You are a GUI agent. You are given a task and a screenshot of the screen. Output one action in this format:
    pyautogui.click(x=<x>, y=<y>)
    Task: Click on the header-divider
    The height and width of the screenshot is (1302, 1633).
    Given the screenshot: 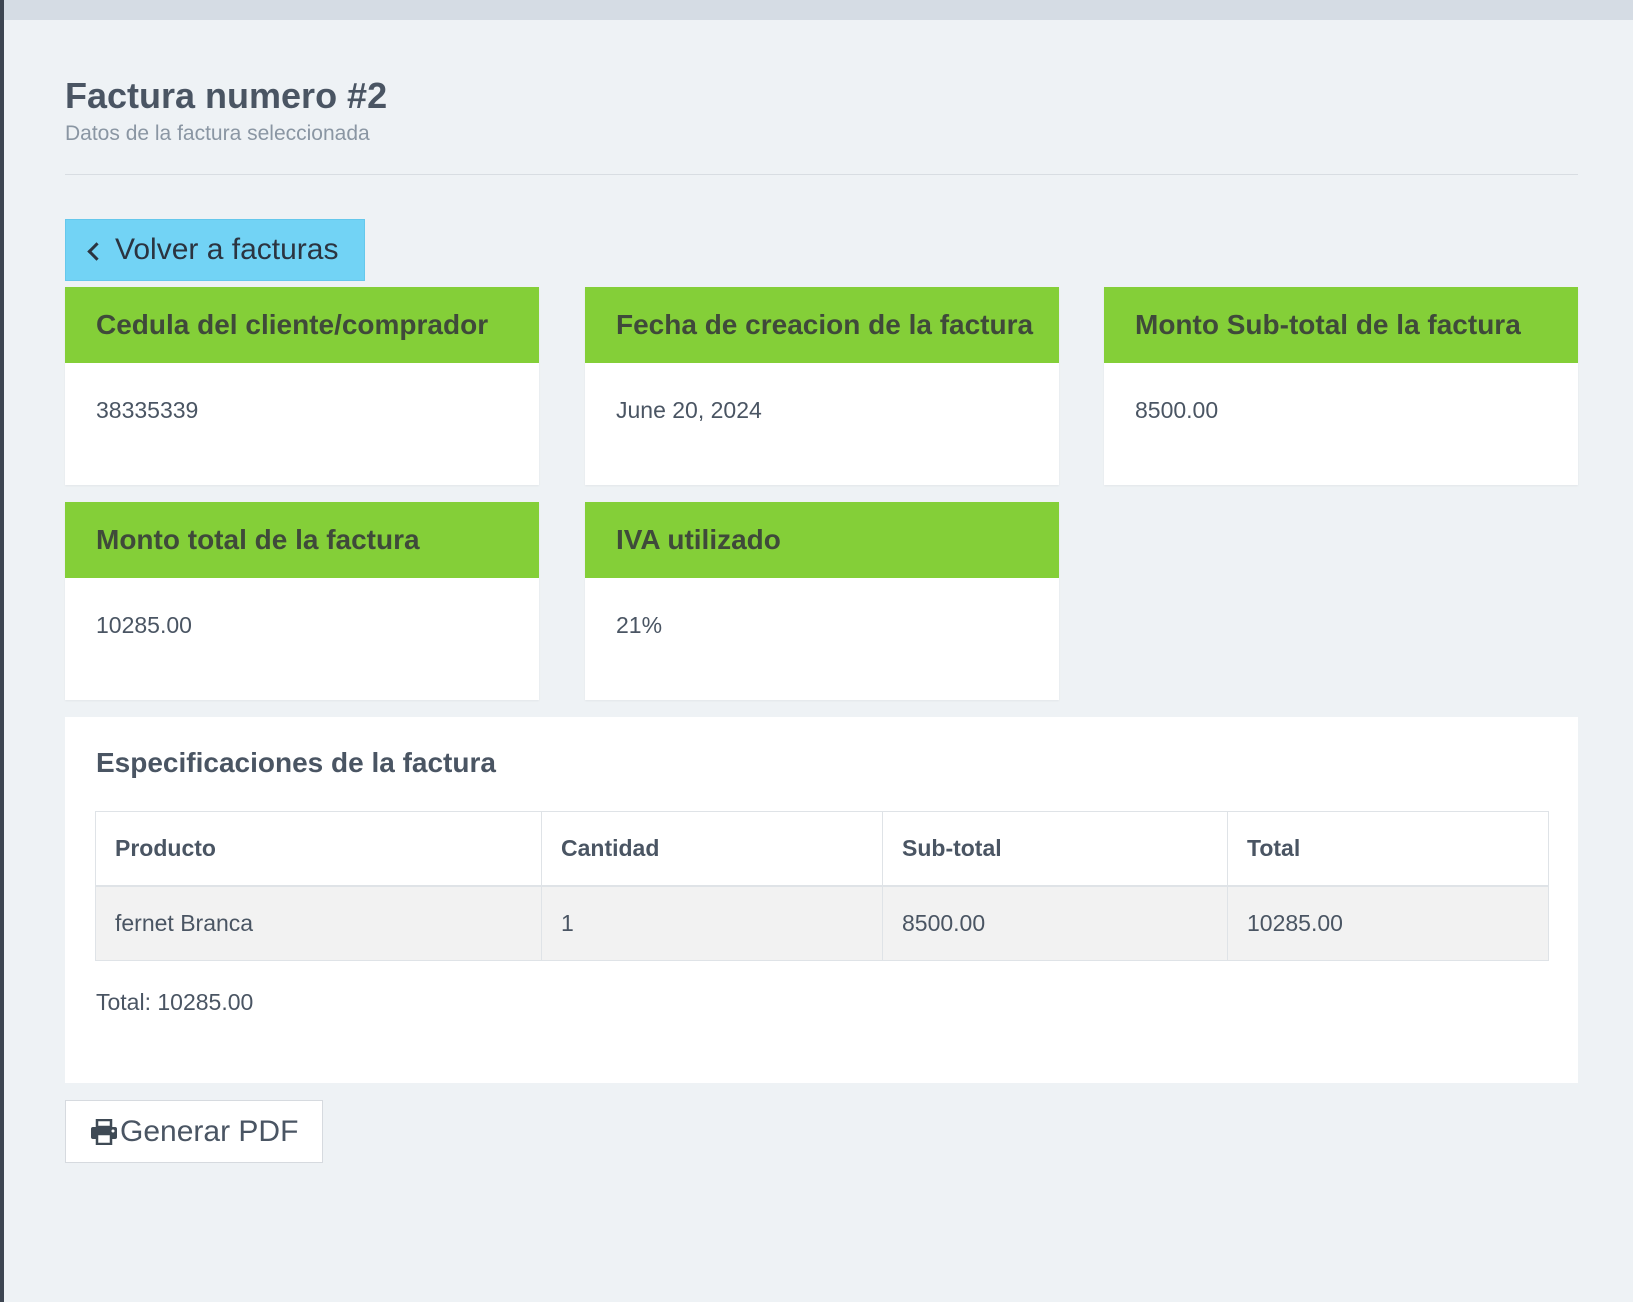 What is the action you would take?
    pyautogui.click(x=821, y=174)
    